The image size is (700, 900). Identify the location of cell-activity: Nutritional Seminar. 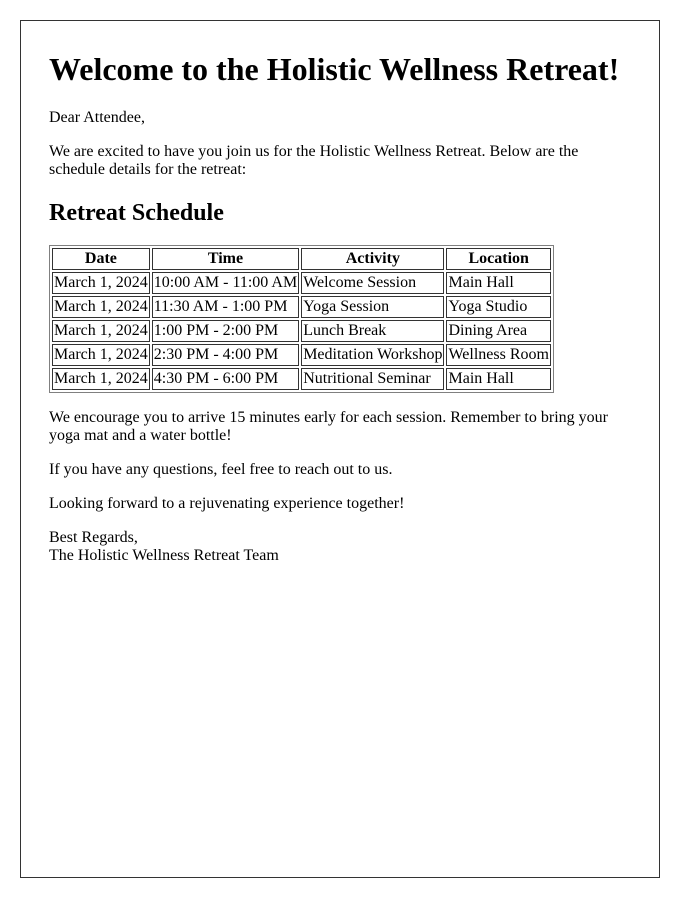
(373, 379).